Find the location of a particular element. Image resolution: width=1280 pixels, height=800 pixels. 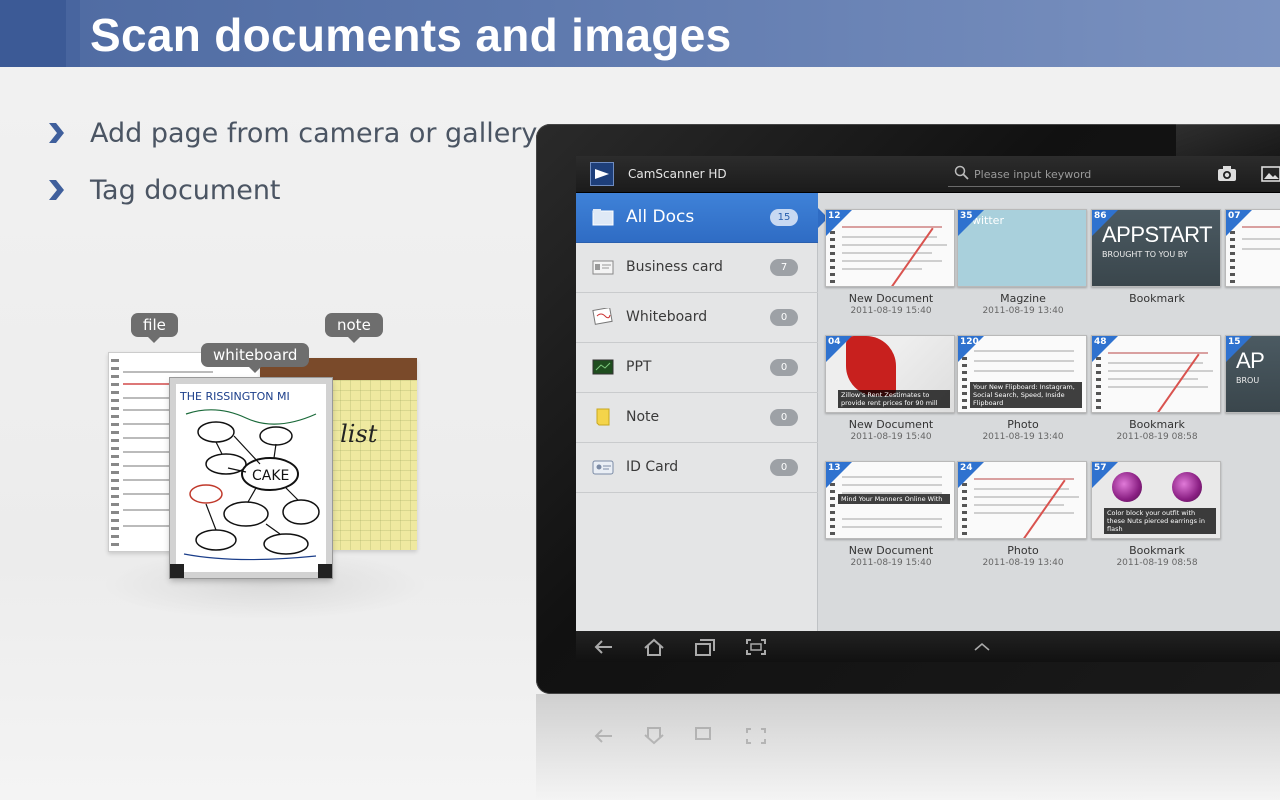

document-card: 24 Photo 2011-08-19 13:40 is located at coordinates (1023, 509).